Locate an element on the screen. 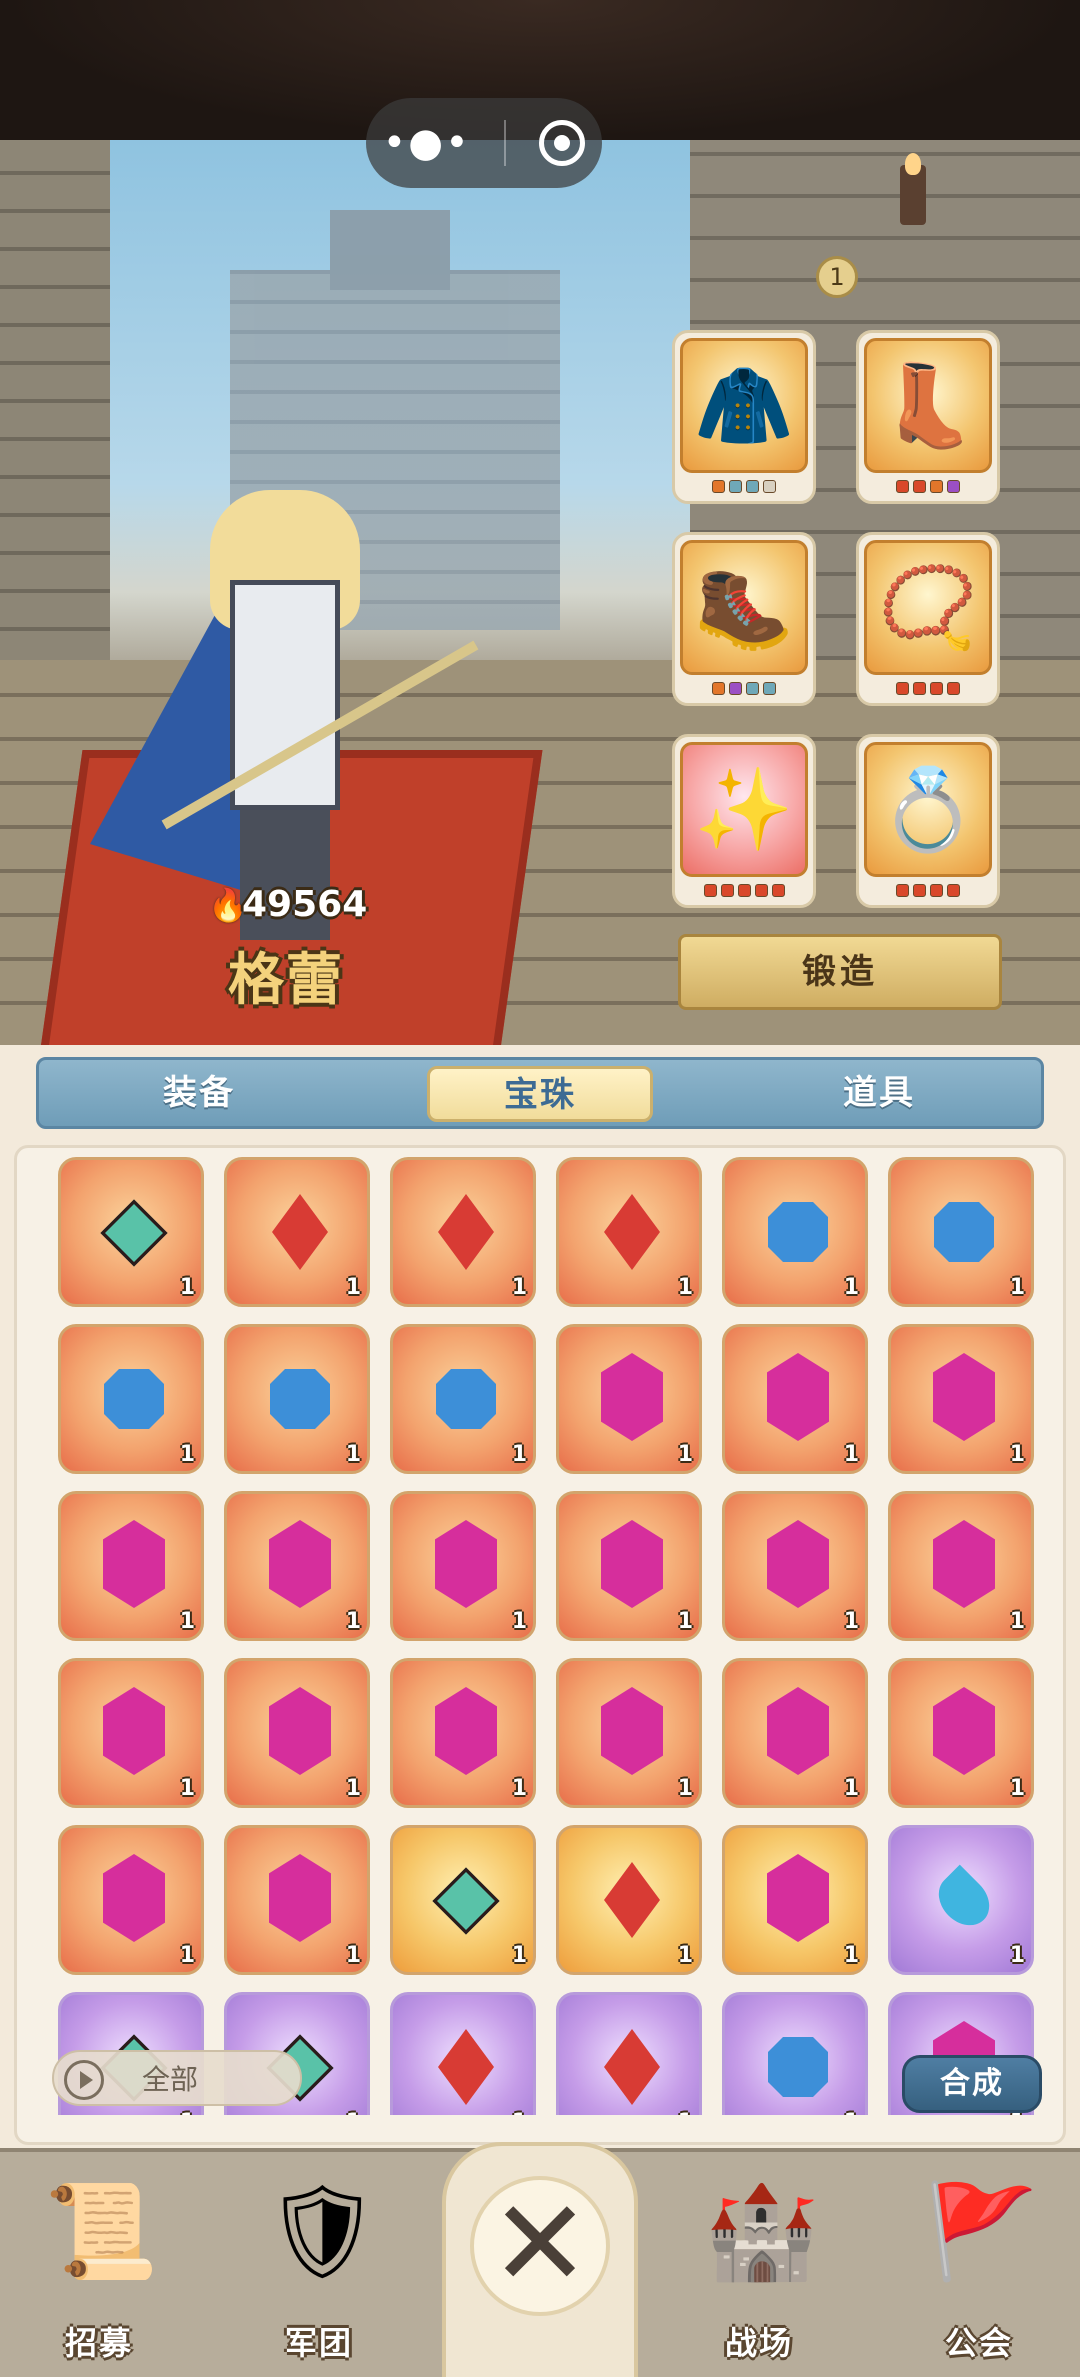  forge-button: 锻造 is located at coordinates (840, 972).